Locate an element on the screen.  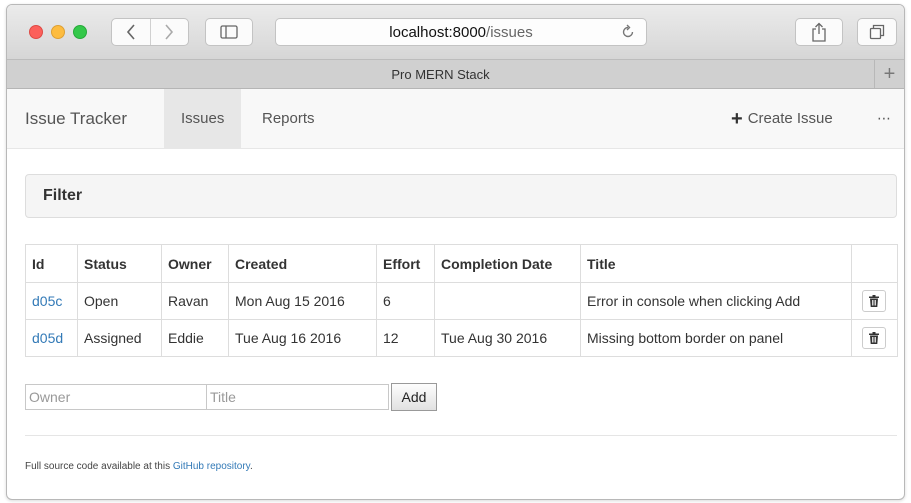
forward-button is located at coordinates (170, 32).